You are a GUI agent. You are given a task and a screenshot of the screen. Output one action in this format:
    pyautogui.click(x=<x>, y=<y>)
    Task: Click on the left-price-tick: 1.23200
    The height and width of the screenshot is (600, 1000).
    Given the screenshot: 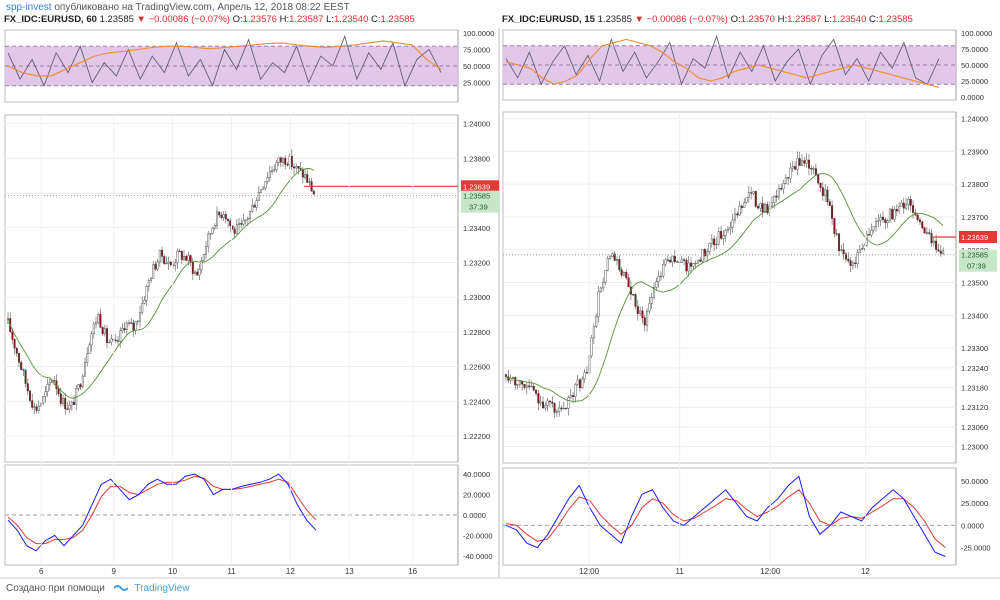 What is the action you would take?
    pyautogui.click(x=476, y=262)
    